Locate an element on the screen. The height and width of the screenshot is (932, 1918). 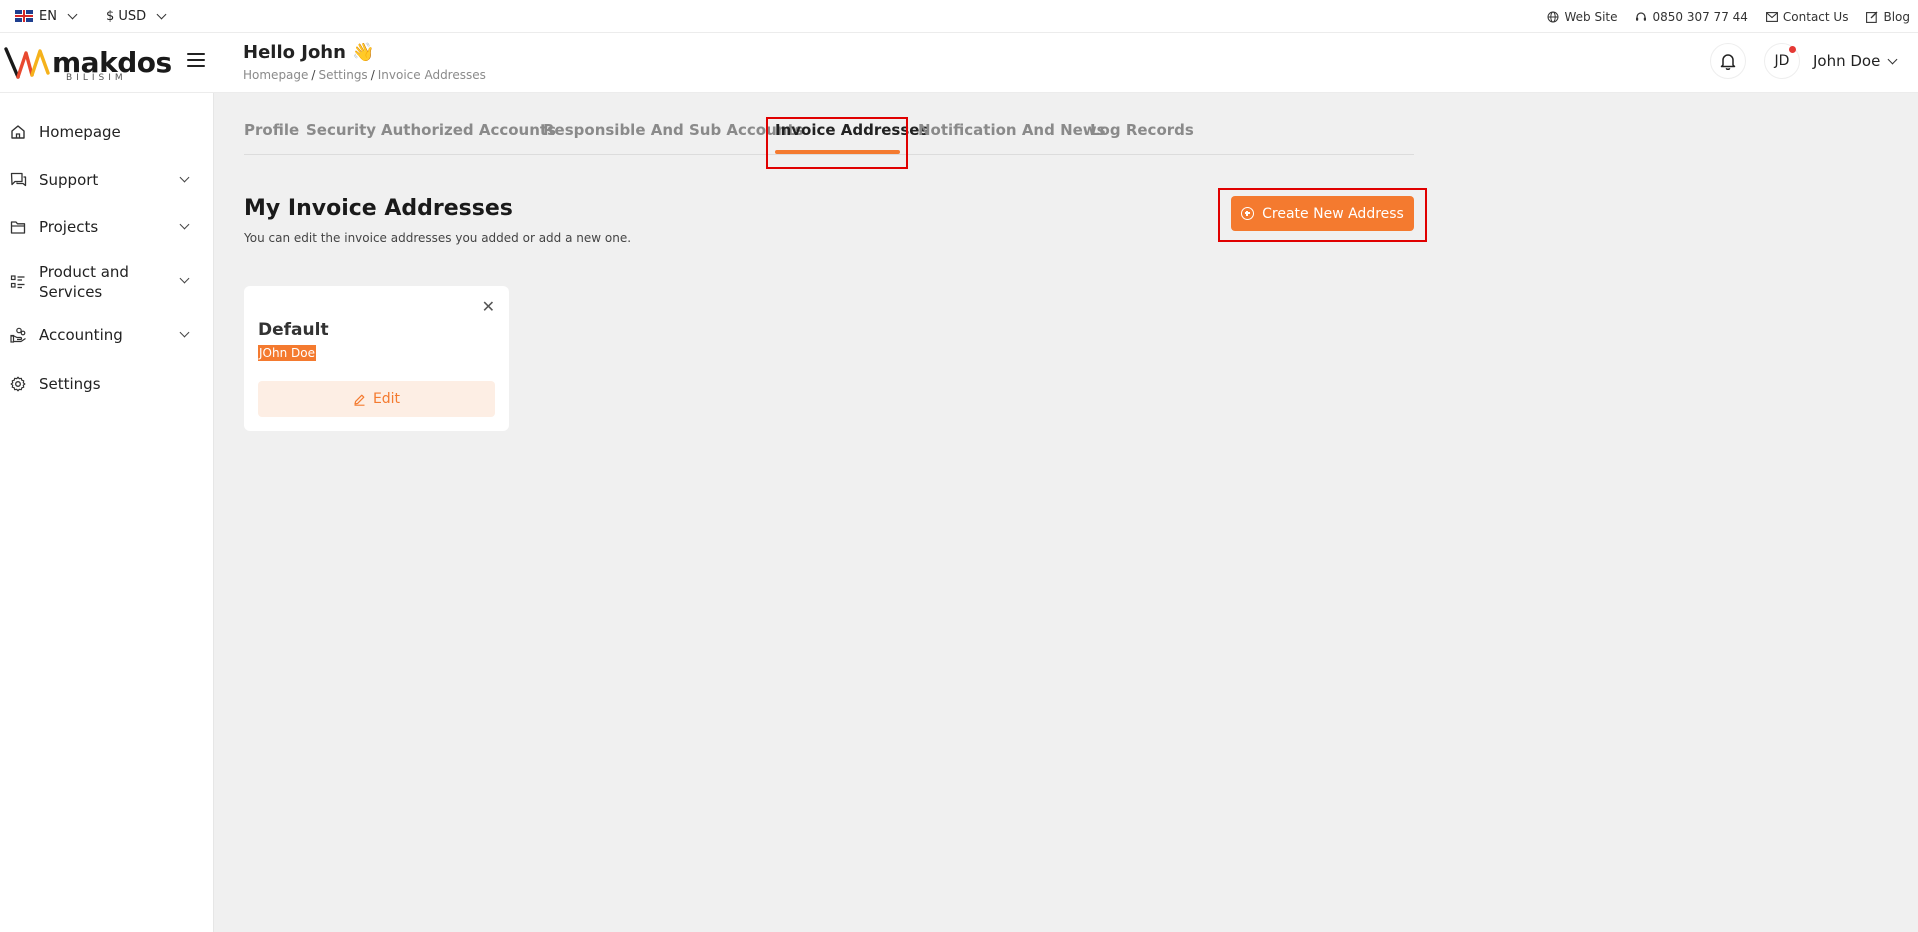
blog-link: Blog is located at coordinates (1888, 17).